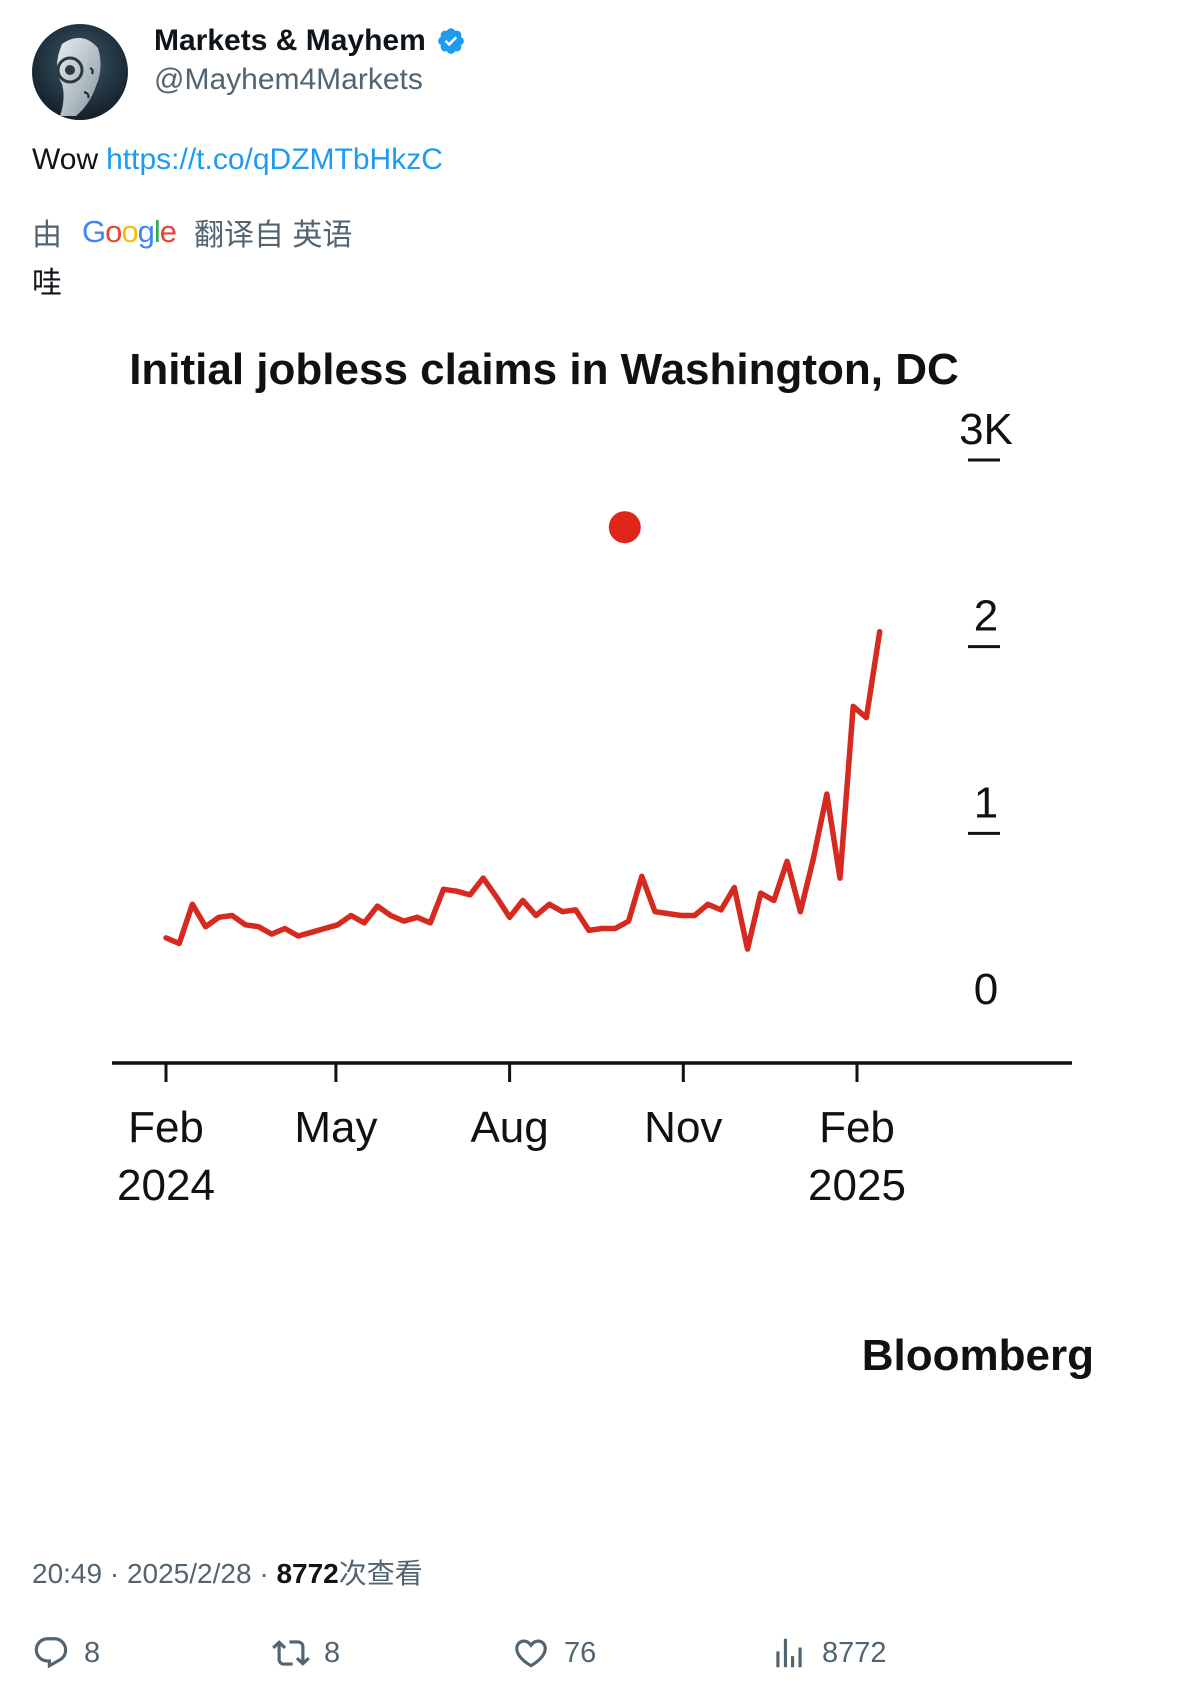  I want to click on google-logo-letter: g, so click(146, 231).